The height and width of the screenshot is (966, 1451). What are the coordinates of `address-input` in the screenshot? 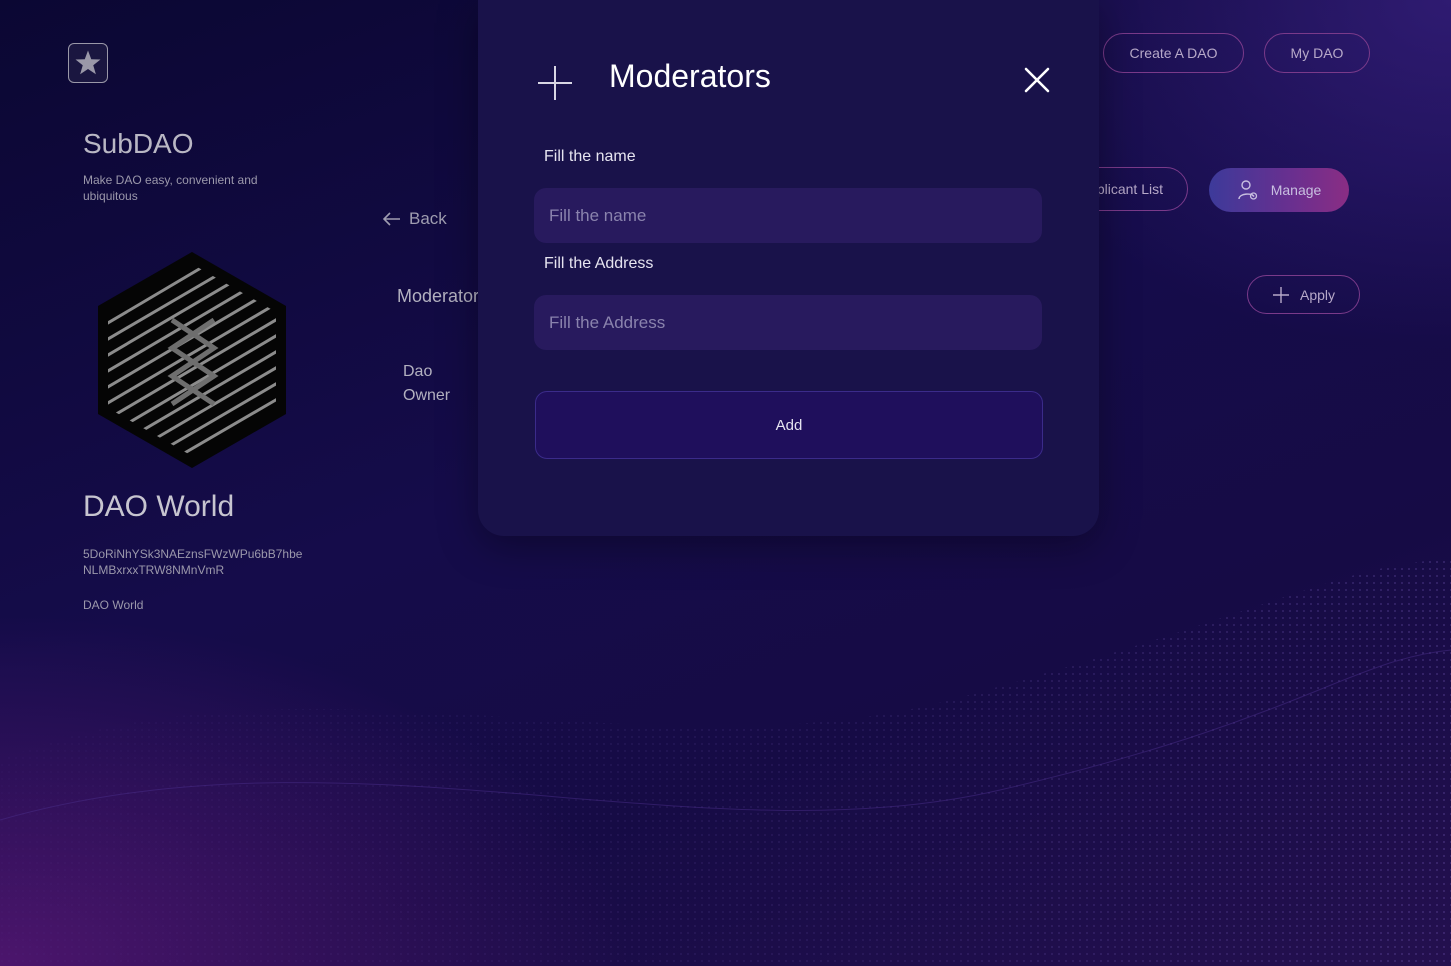 It's located at (788, 322).